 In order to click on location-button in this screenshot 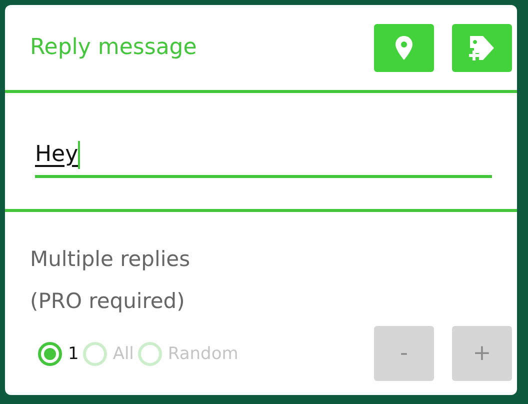, I will do `click(404, 48)`.